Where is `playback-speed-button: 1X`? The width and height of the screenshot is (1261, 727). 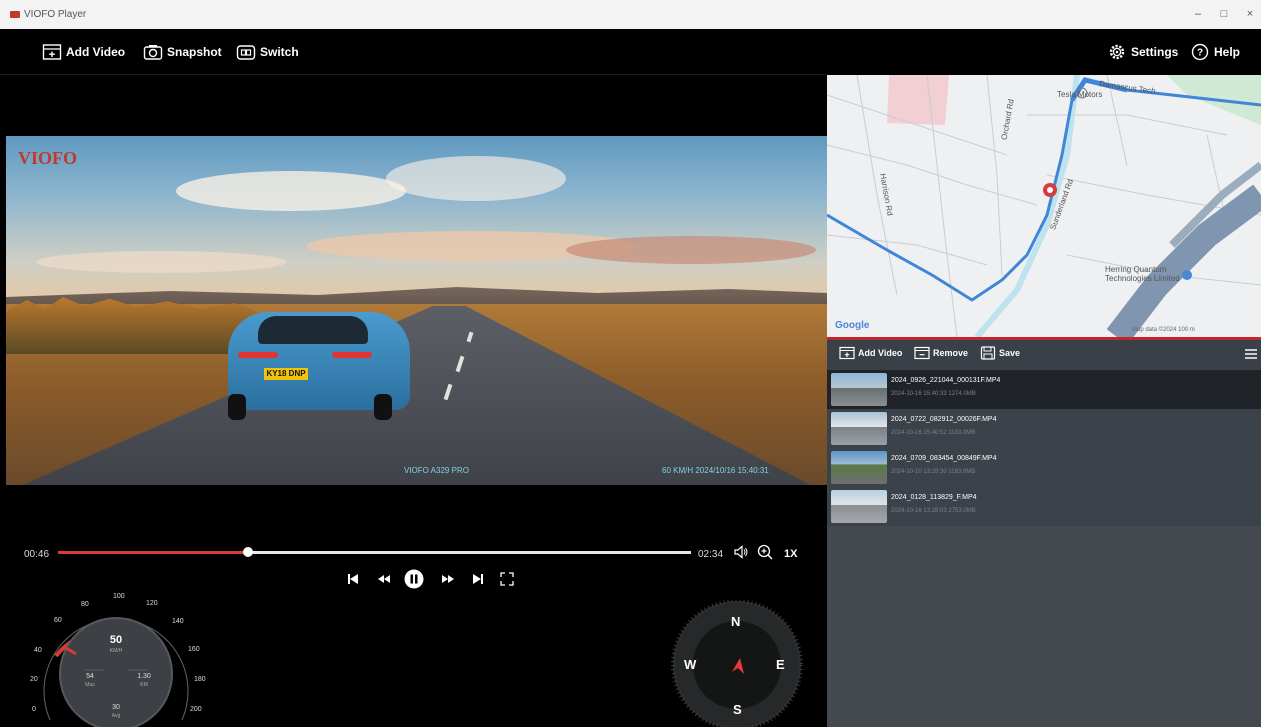 playback-speed-button: 1X is located at coordinates (790, 554).